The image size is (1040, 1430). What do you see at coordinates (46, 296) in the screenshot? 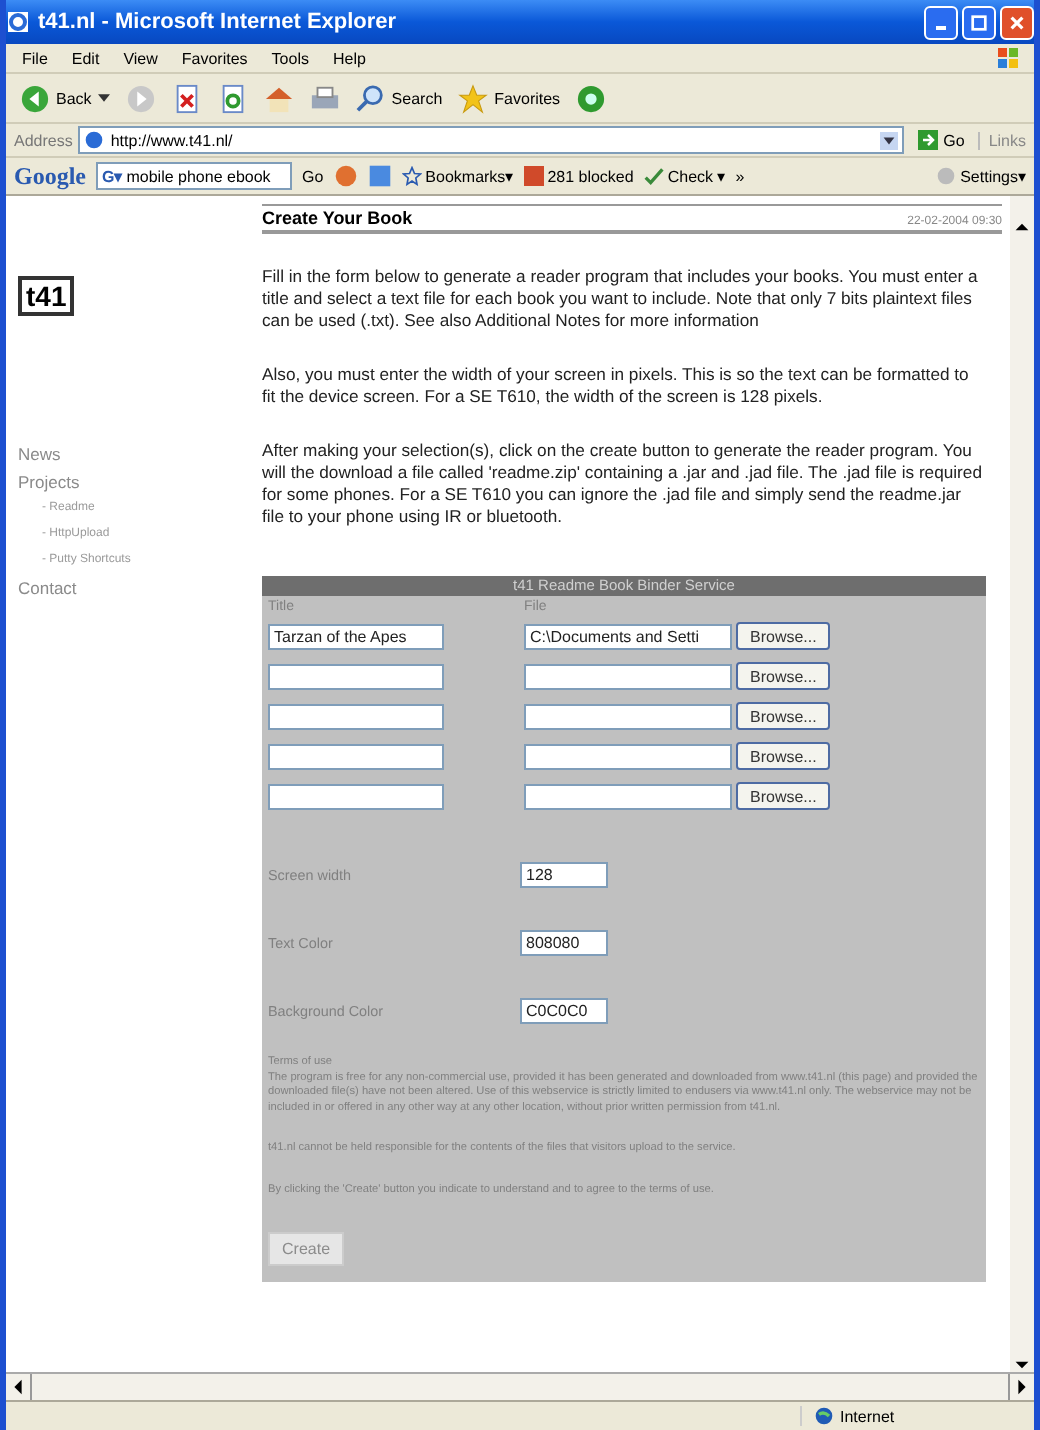
I see `site-logo: t41` at bounding box center [46, 296].